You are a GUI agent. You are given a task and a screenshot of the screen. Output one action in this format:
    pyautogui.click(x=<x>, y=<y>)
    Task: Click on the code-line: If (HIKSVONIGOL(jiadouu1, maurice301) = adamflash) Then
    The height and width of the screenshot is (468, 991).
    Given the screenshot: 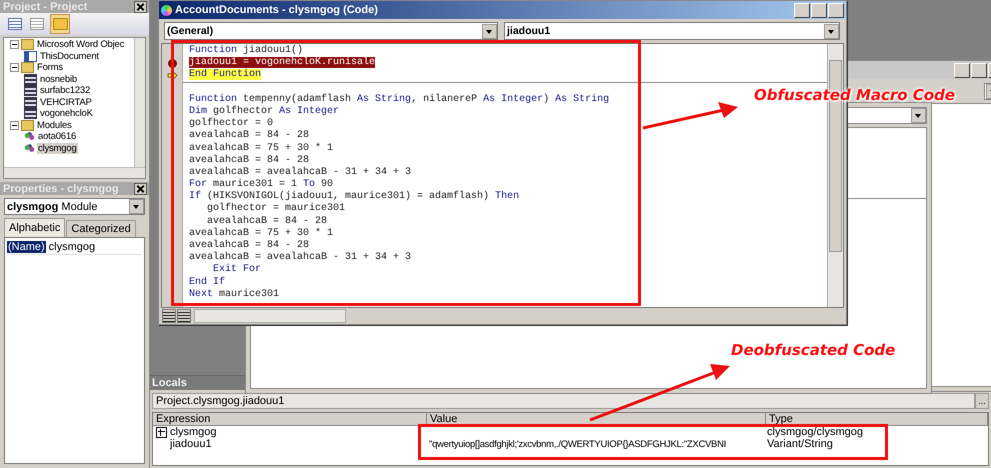 What is the action you would take?
    pyautogui.click(x=354, y=196)
    